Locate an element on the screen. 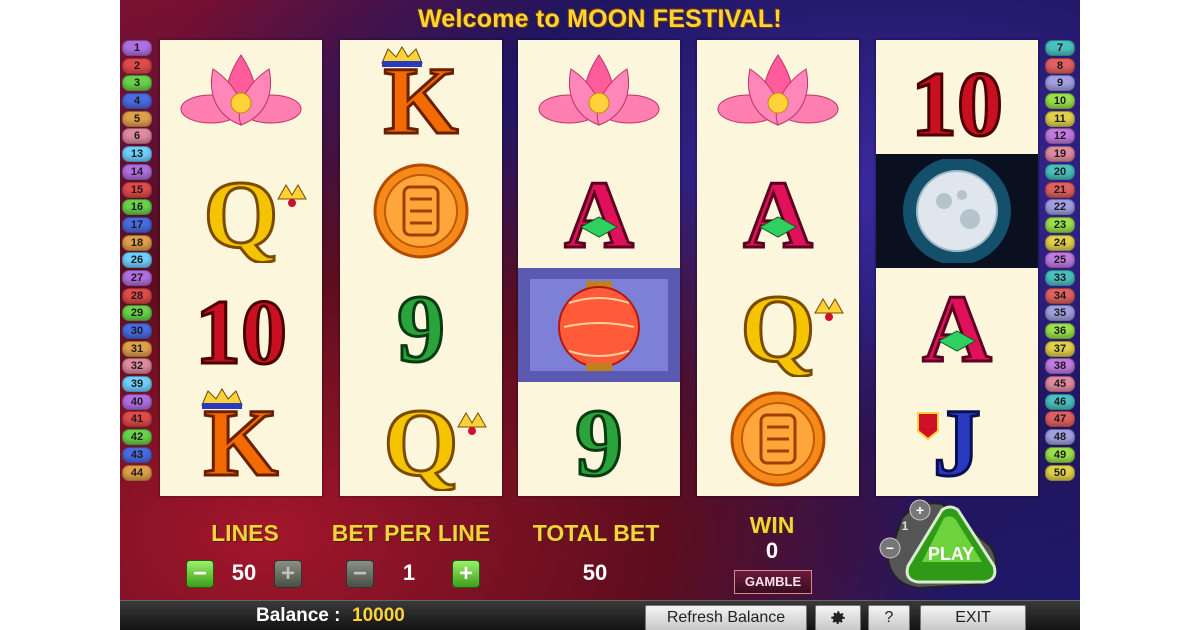 The image size is (1200, 630). left-line-40: 40 is located at coordinates (137, 401).